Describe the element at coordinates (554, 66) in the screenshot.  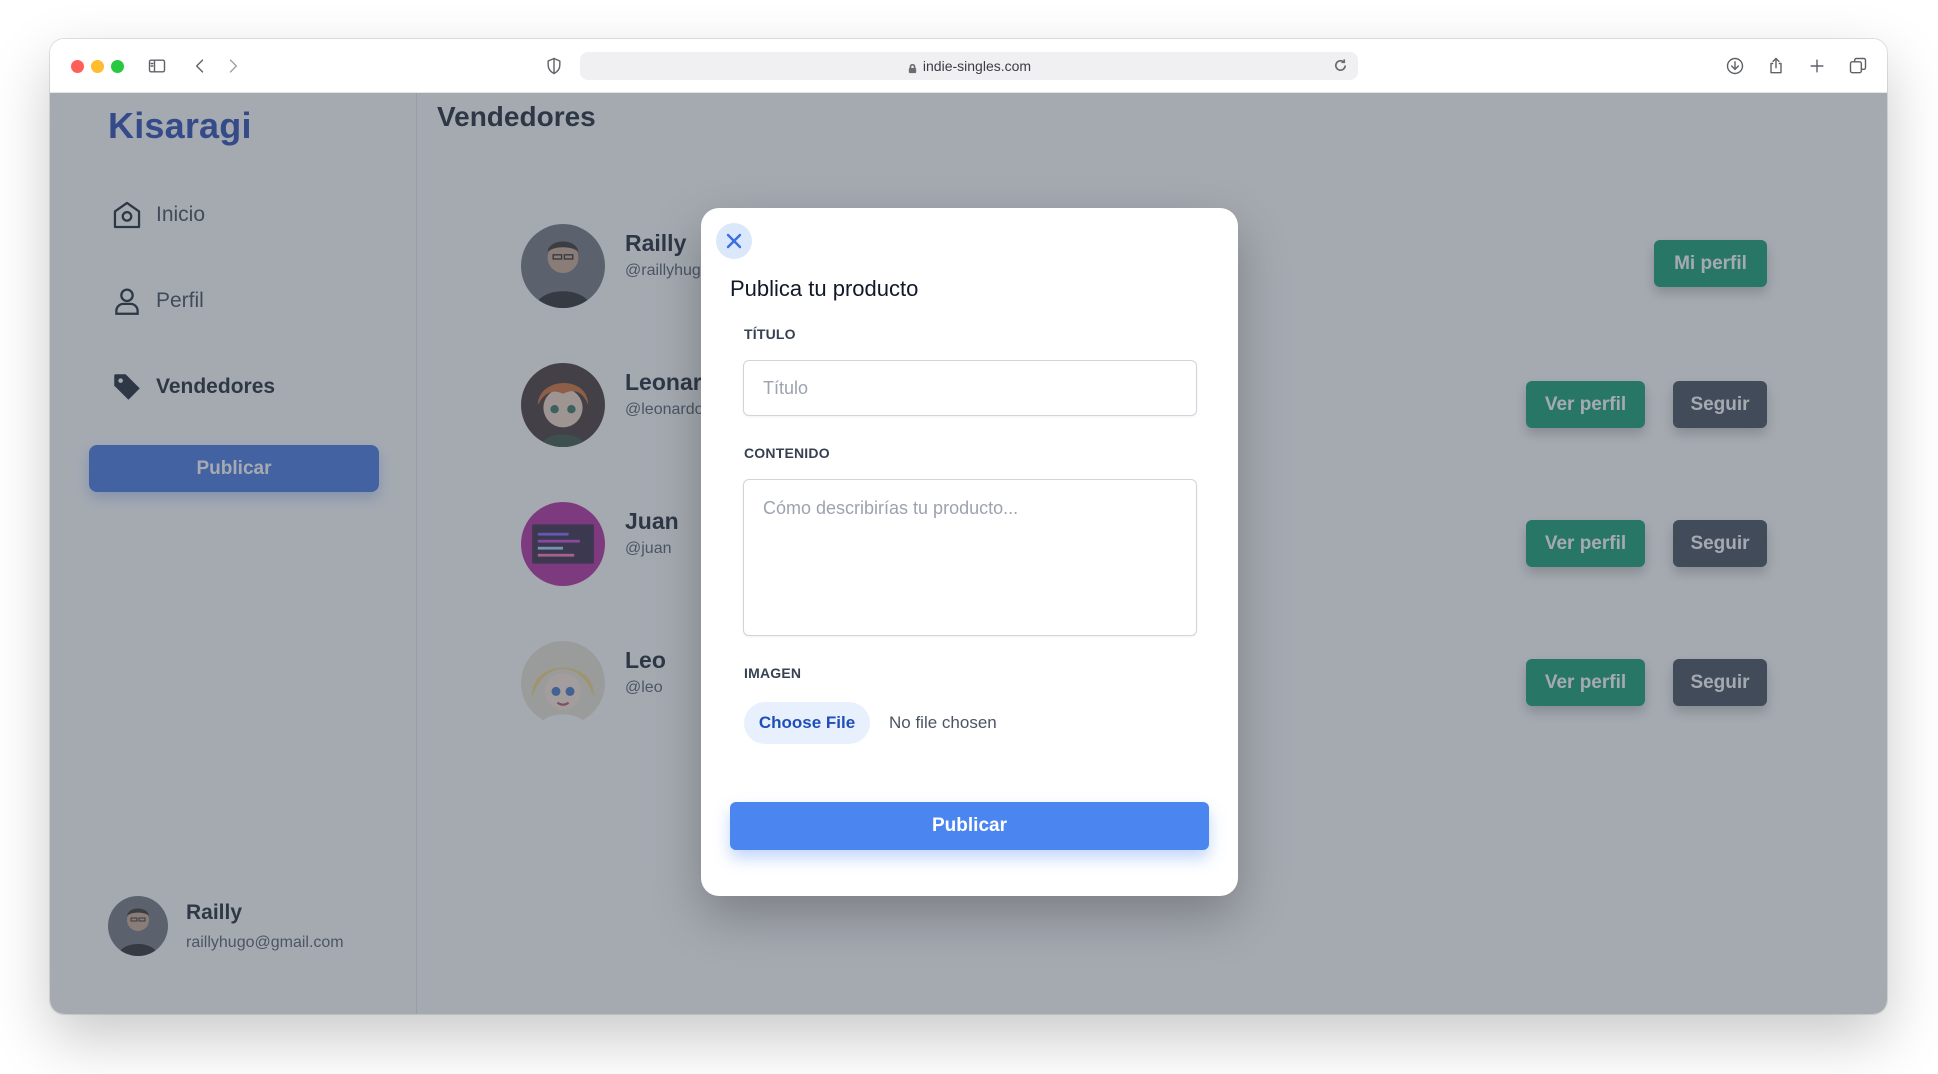
I see `shield-icon` at that location.